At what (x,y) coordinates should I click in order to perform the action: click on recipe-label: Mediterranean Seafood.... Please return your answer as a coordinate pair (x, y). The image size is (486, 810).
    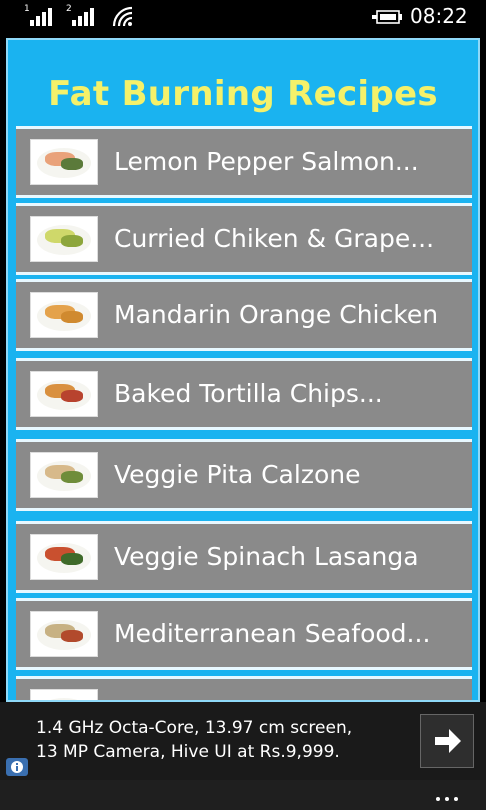
    Looking at the image, I should click on (272, 633).